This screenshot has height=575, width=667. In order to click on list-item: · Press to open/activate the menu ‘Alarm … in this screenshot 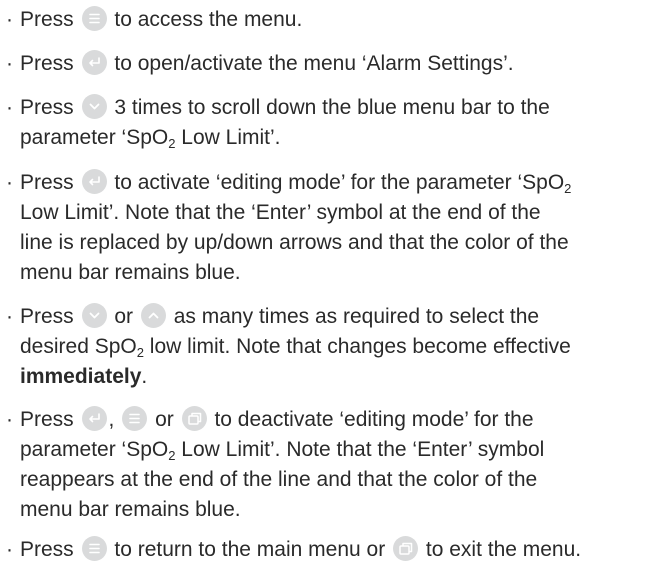, I will do `click(260, 63)`.